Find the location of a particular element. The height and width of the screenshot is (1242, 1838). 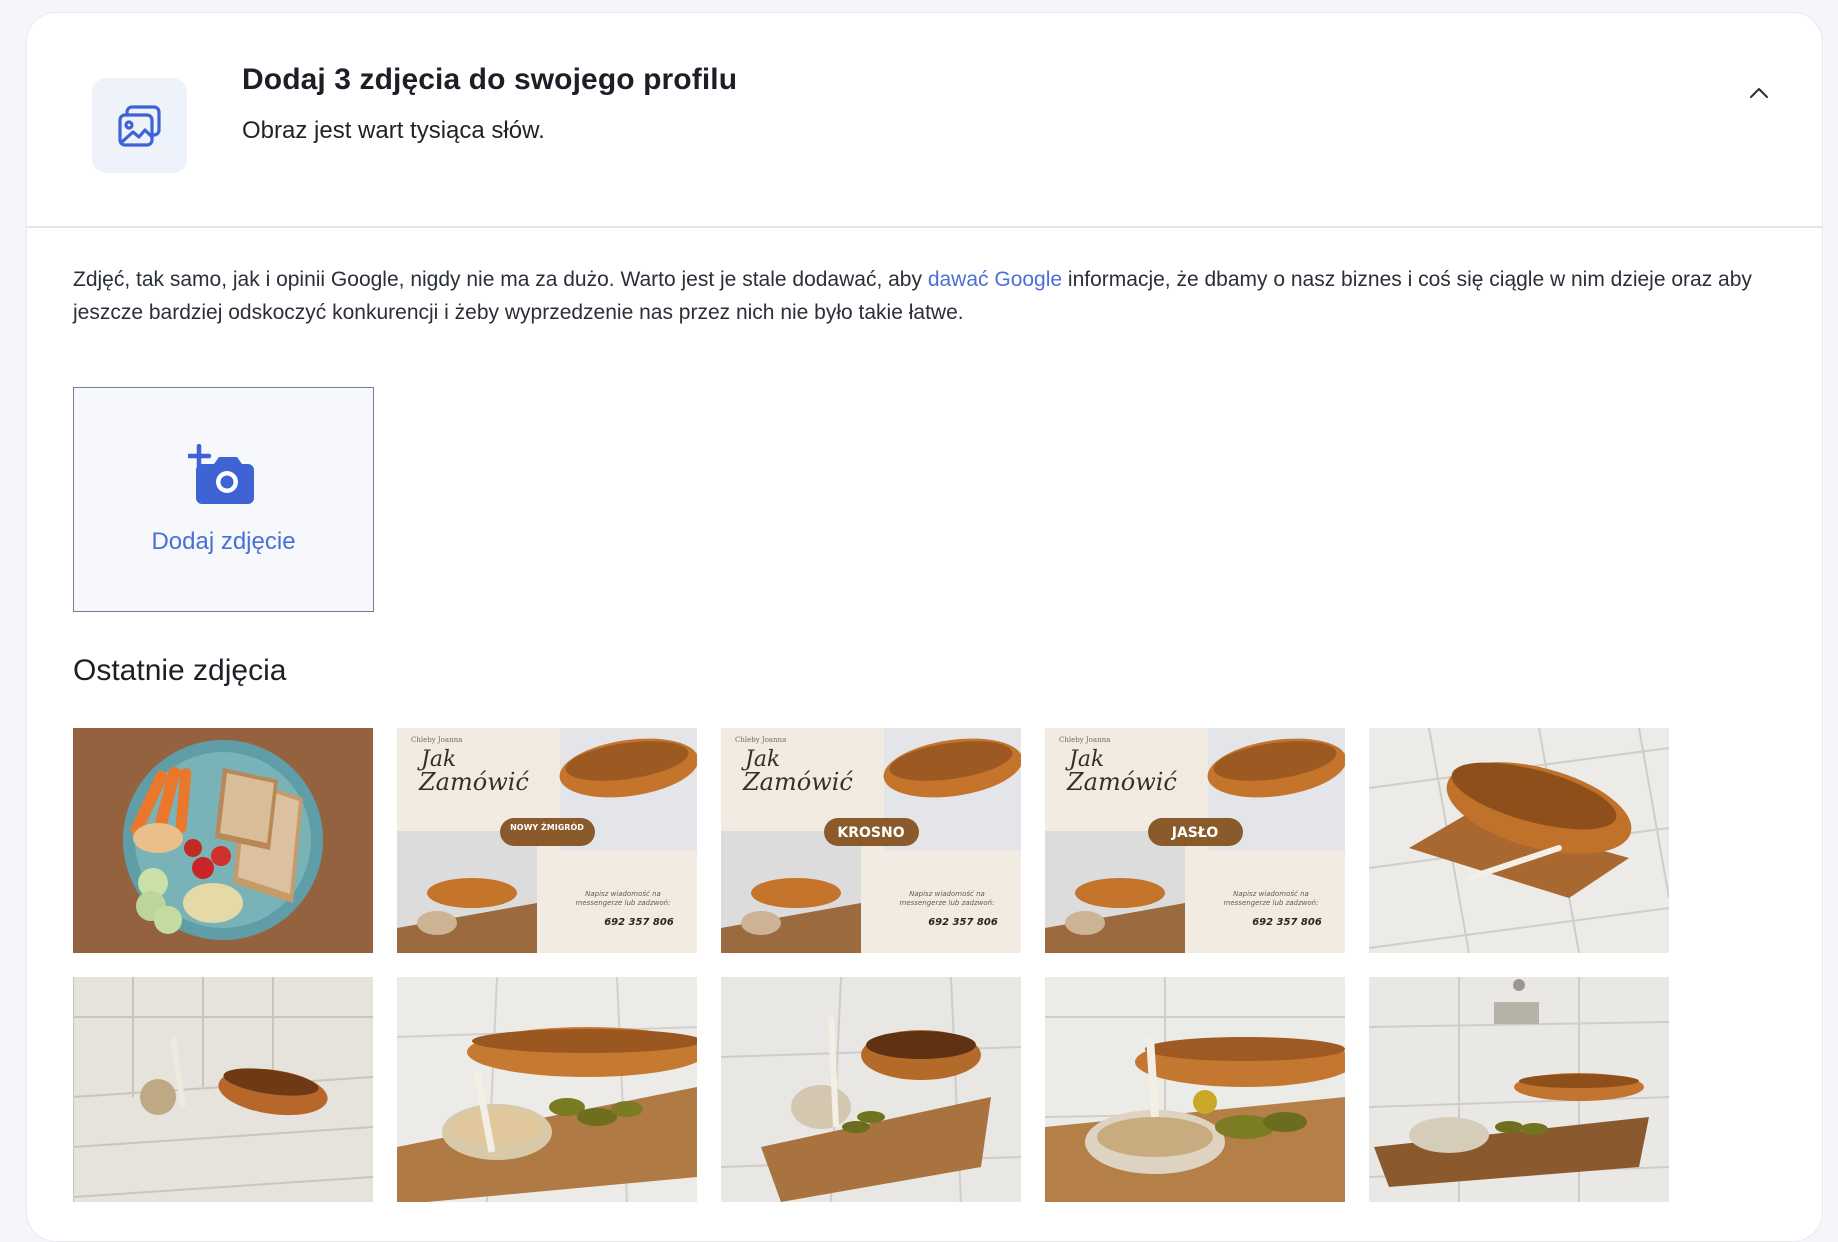

chevron-up-icon is located at coordinates (1759, 93).